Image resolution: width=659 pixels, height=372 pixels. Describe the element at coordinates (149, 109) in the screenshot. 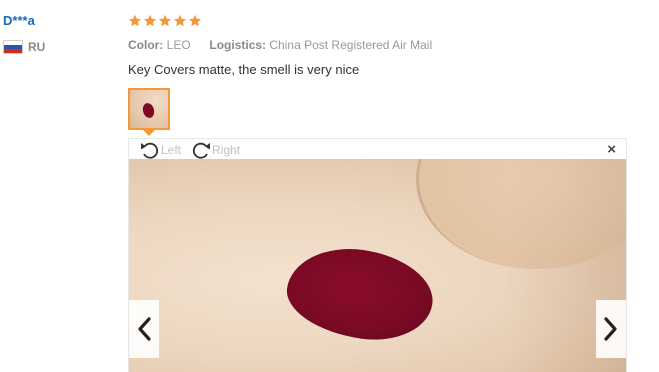

I see `review-photo-thumbnail` at that location.